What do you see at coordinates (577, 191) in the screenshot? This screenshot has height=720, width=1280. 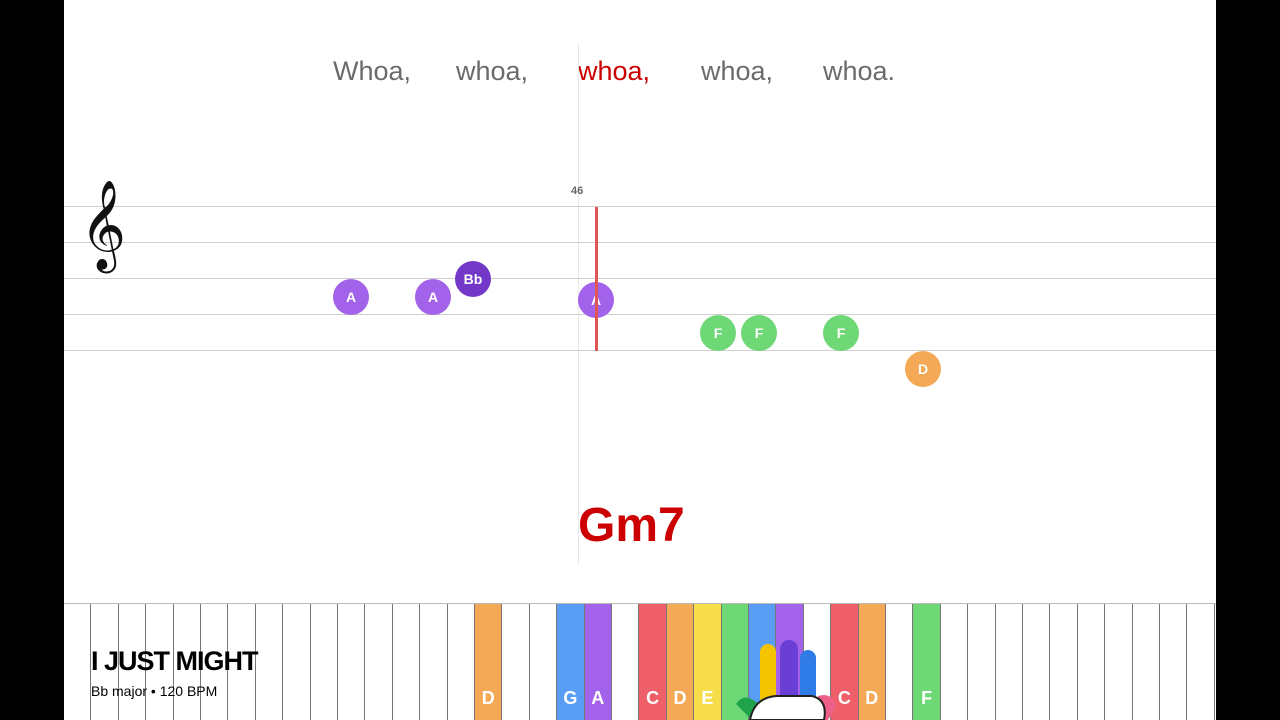 I see `measure-number: 46` at bounding box center [577, 191].